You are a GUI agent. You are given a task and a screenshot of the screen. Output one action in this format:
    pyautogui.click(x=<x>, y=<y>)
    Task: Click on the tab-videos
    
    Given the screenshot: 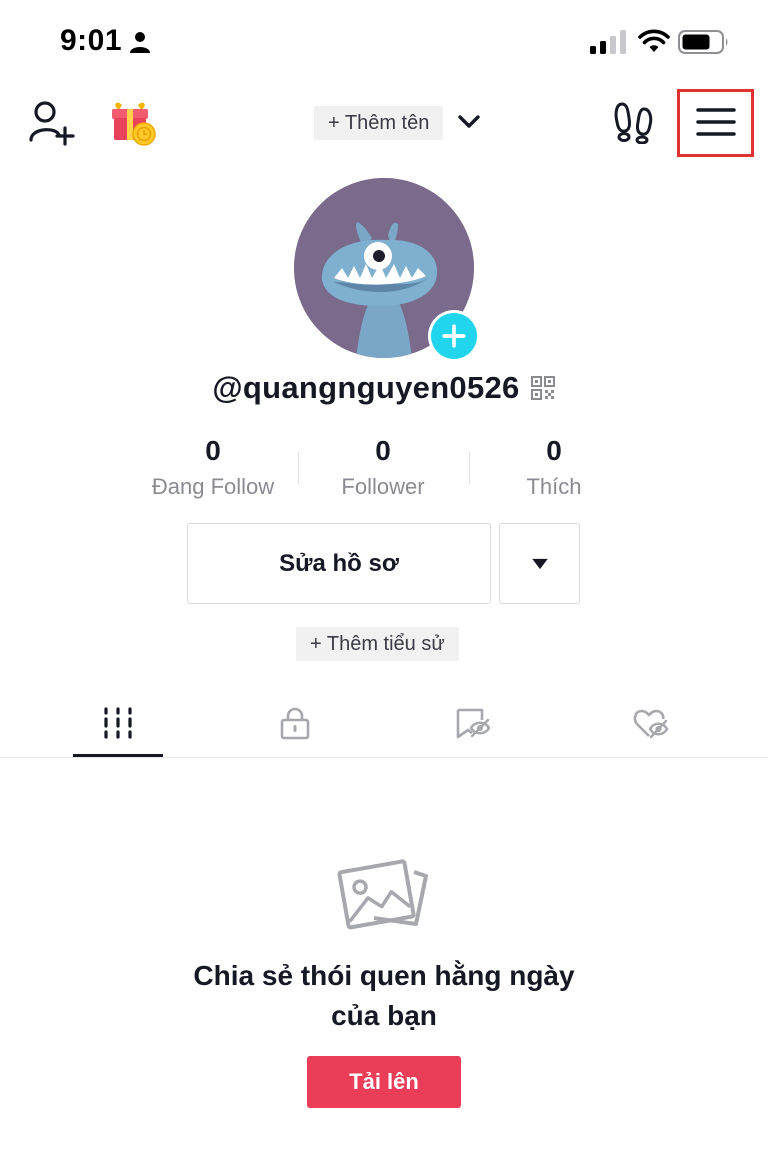 What is the action you would take?
    pyautogui.click(x=118, y=723)
    